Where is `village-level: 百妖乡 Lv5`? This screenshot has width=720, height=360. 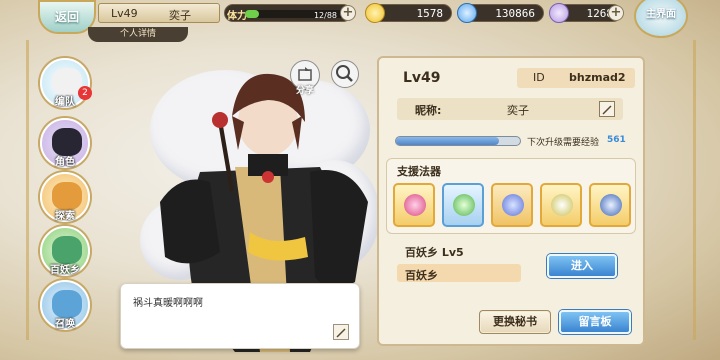
village-level: 百妖乡 Lv5 is located at coordinates (434, 252).